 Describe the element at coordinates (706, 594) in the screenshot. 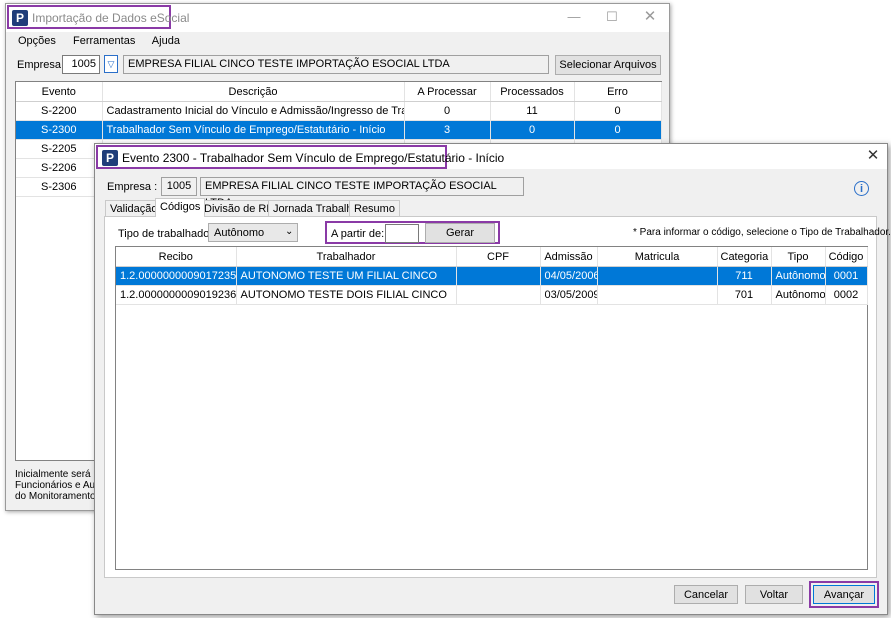

I see `cancel-button: Cancelar` at that location.